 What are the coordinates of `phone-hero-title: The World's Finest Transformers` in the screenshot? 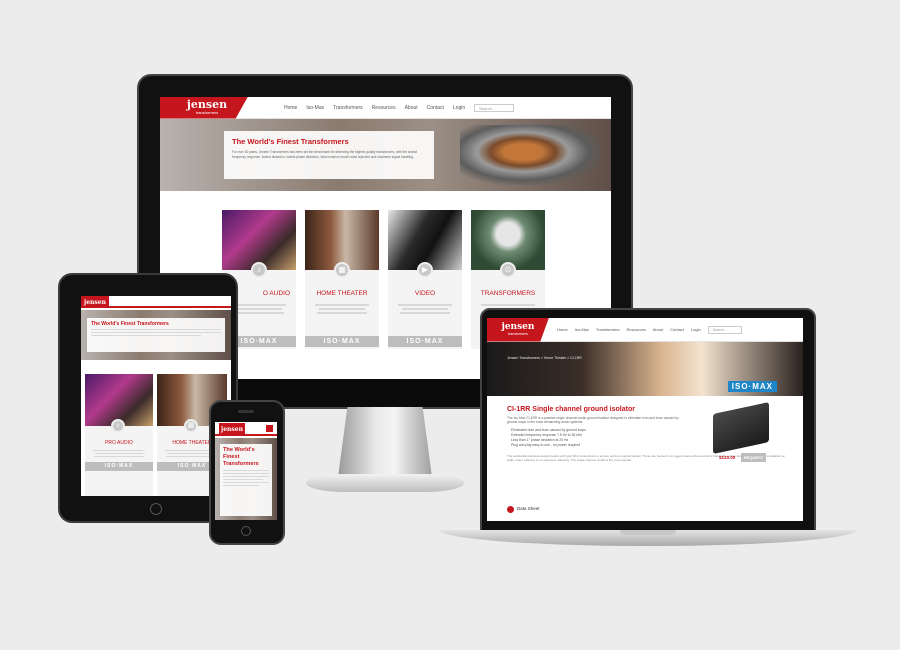 It's located at (241, 457).